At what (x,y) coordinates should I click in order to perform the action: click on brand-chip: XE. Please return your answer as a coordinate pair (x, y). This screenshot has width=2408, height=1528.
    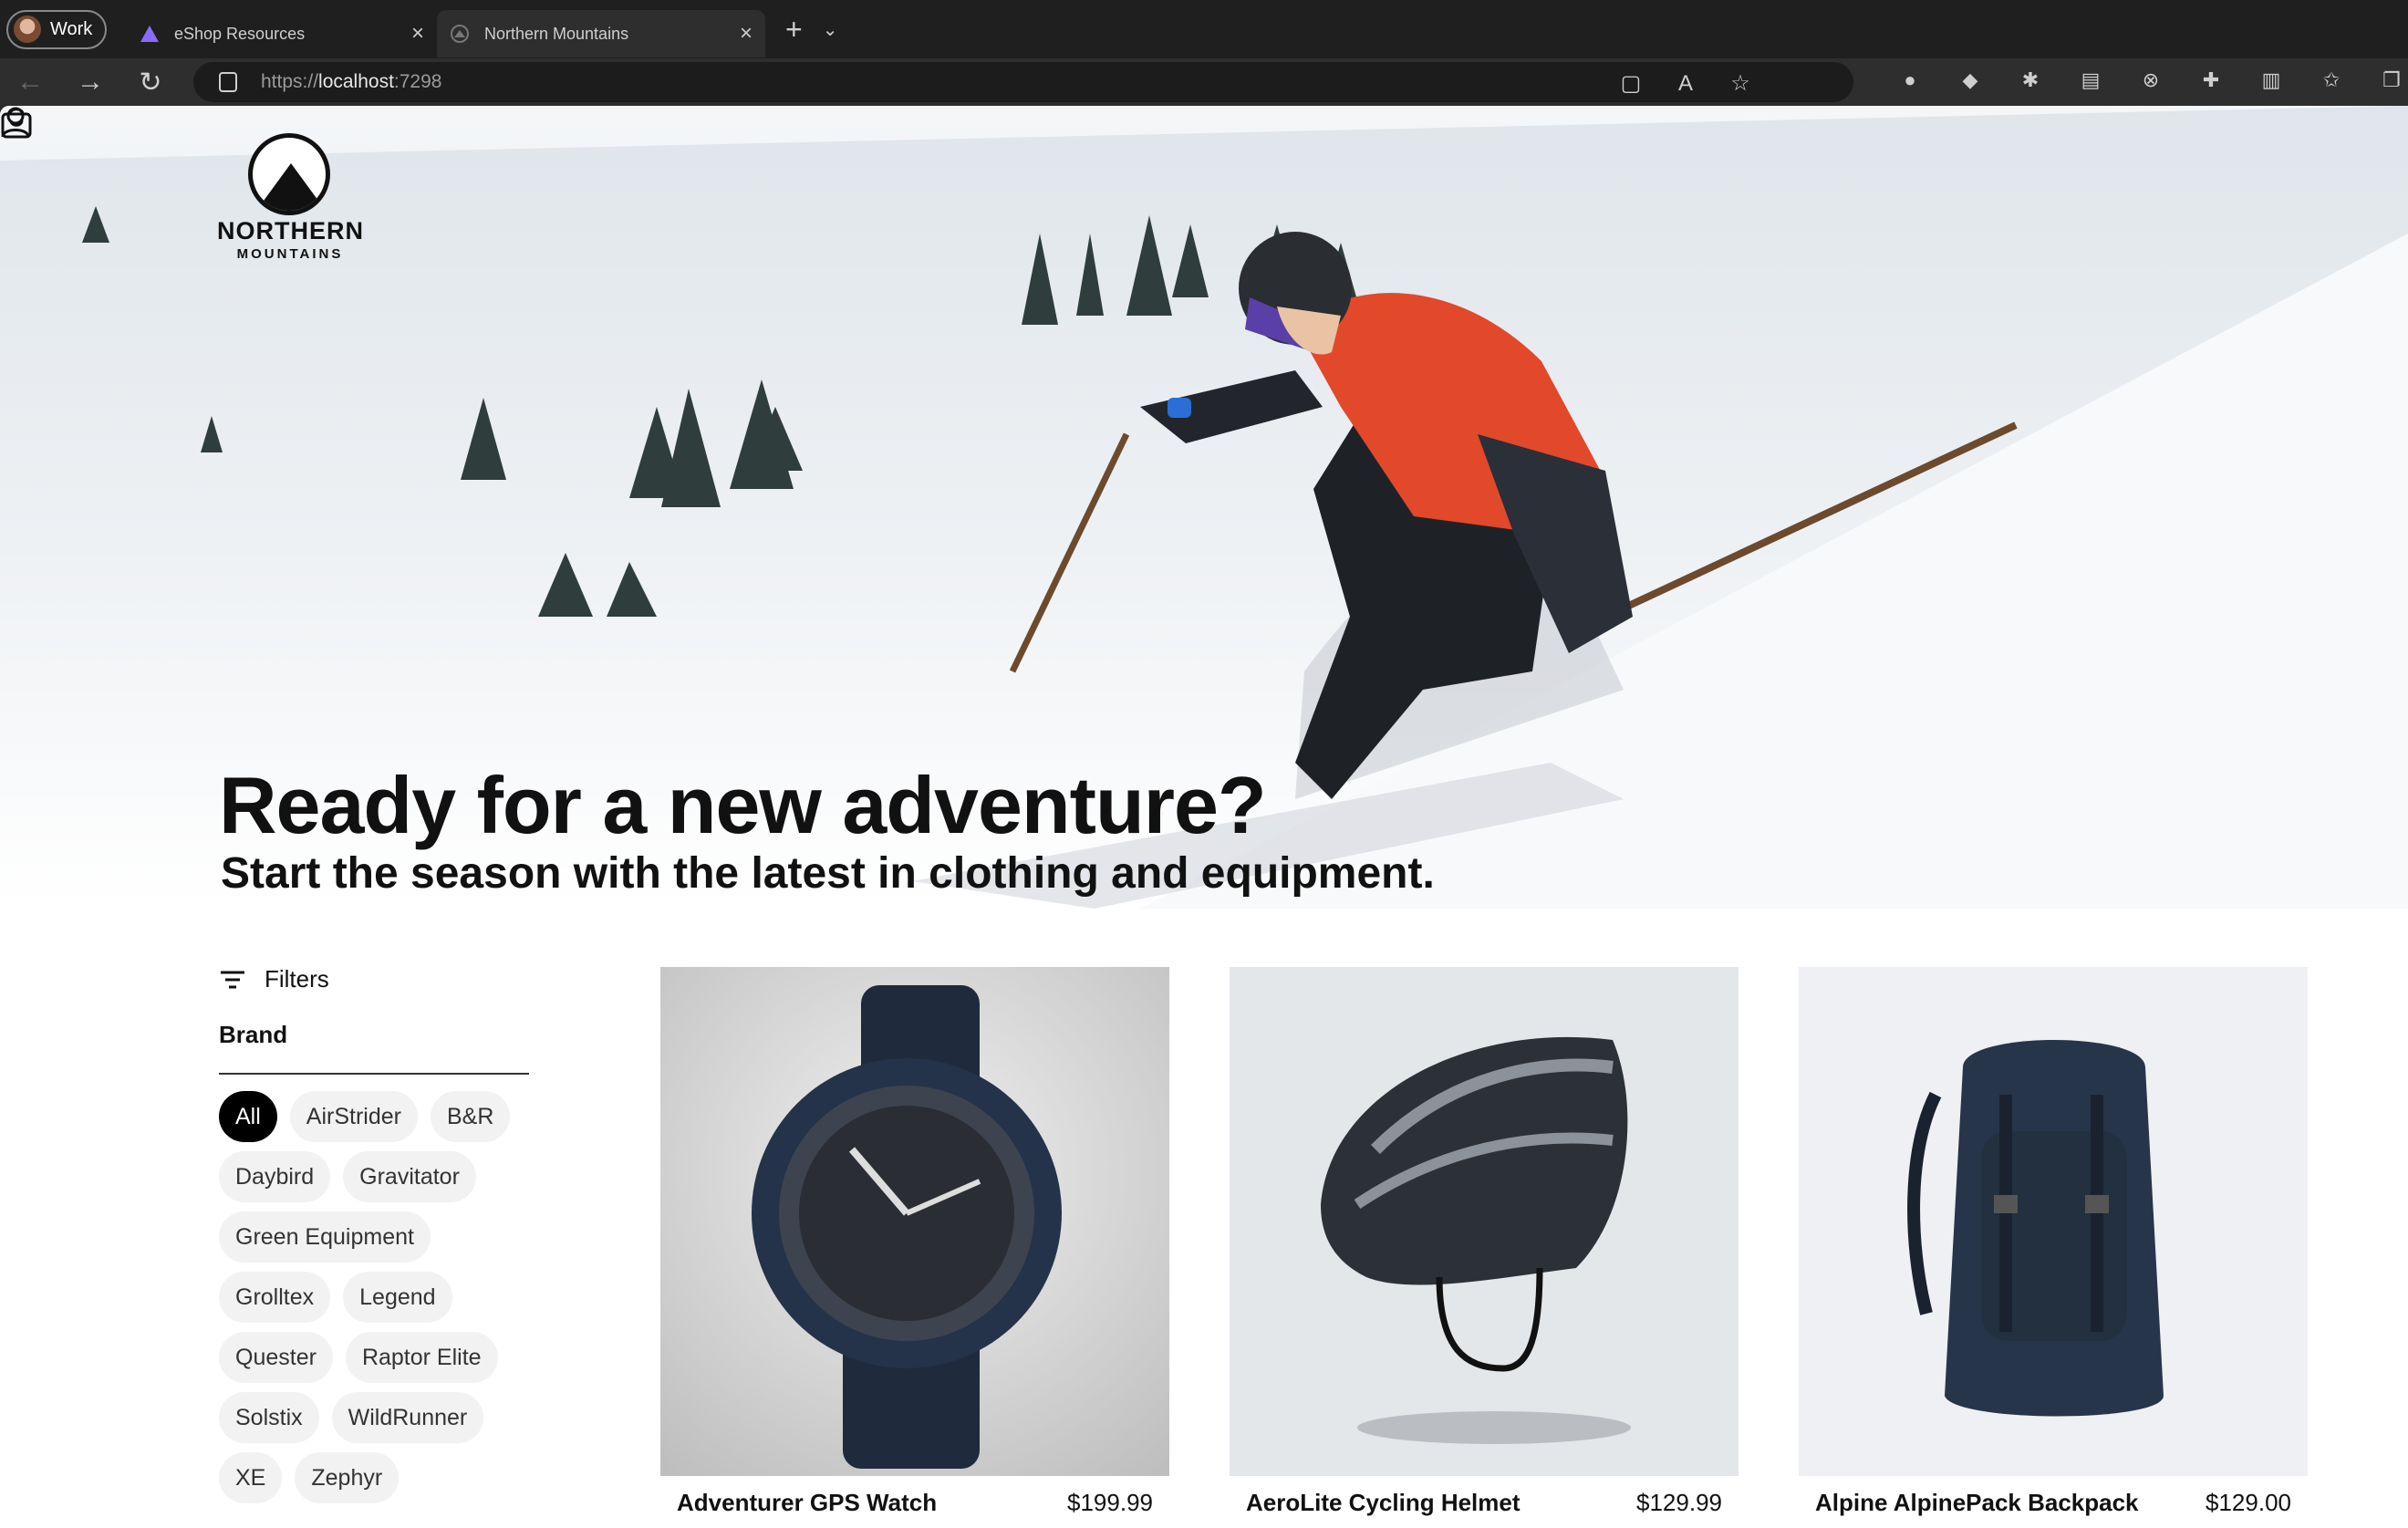
    Looking at the image, I should click on (251, 1477).